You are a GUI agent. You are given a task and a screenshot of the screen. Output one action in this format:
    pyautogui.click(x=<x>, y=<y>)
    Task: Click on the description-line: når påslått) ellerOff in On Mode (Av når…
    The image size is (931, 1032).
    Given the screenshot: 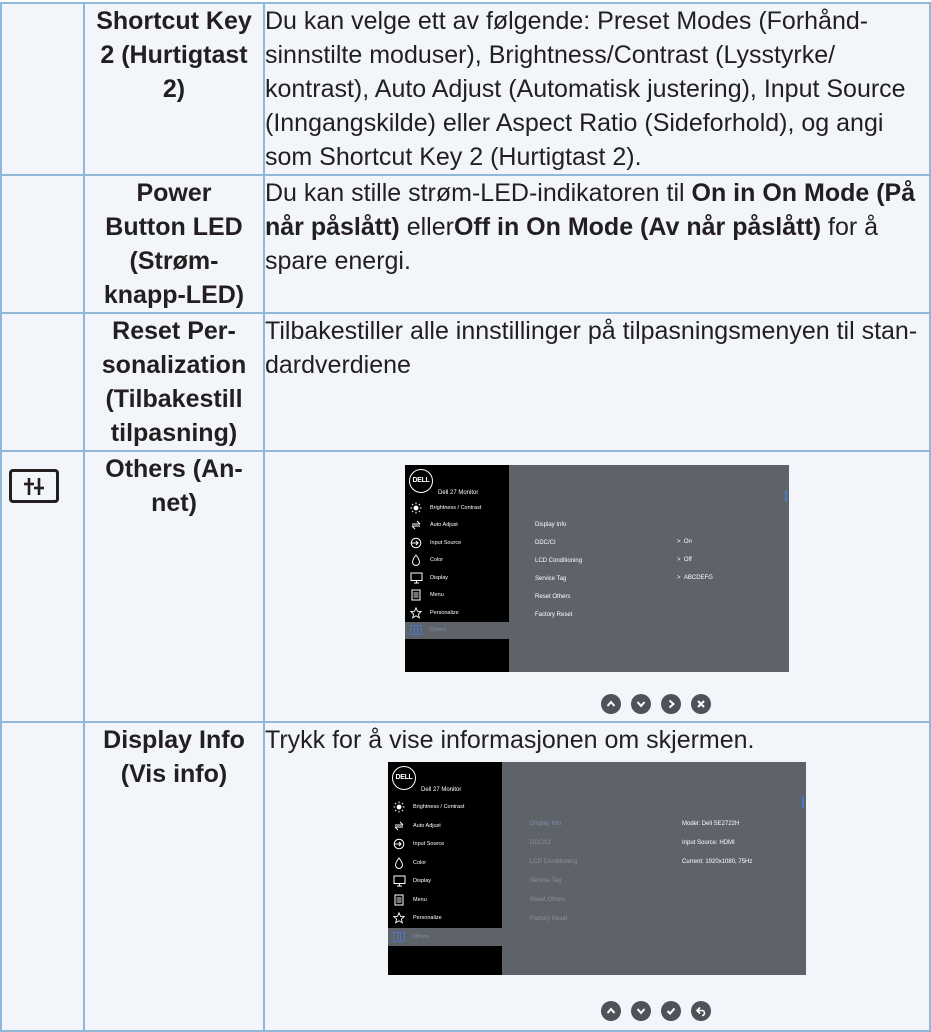 What is the action you would take?
    pyautogui.click(x=597, y=227)
    